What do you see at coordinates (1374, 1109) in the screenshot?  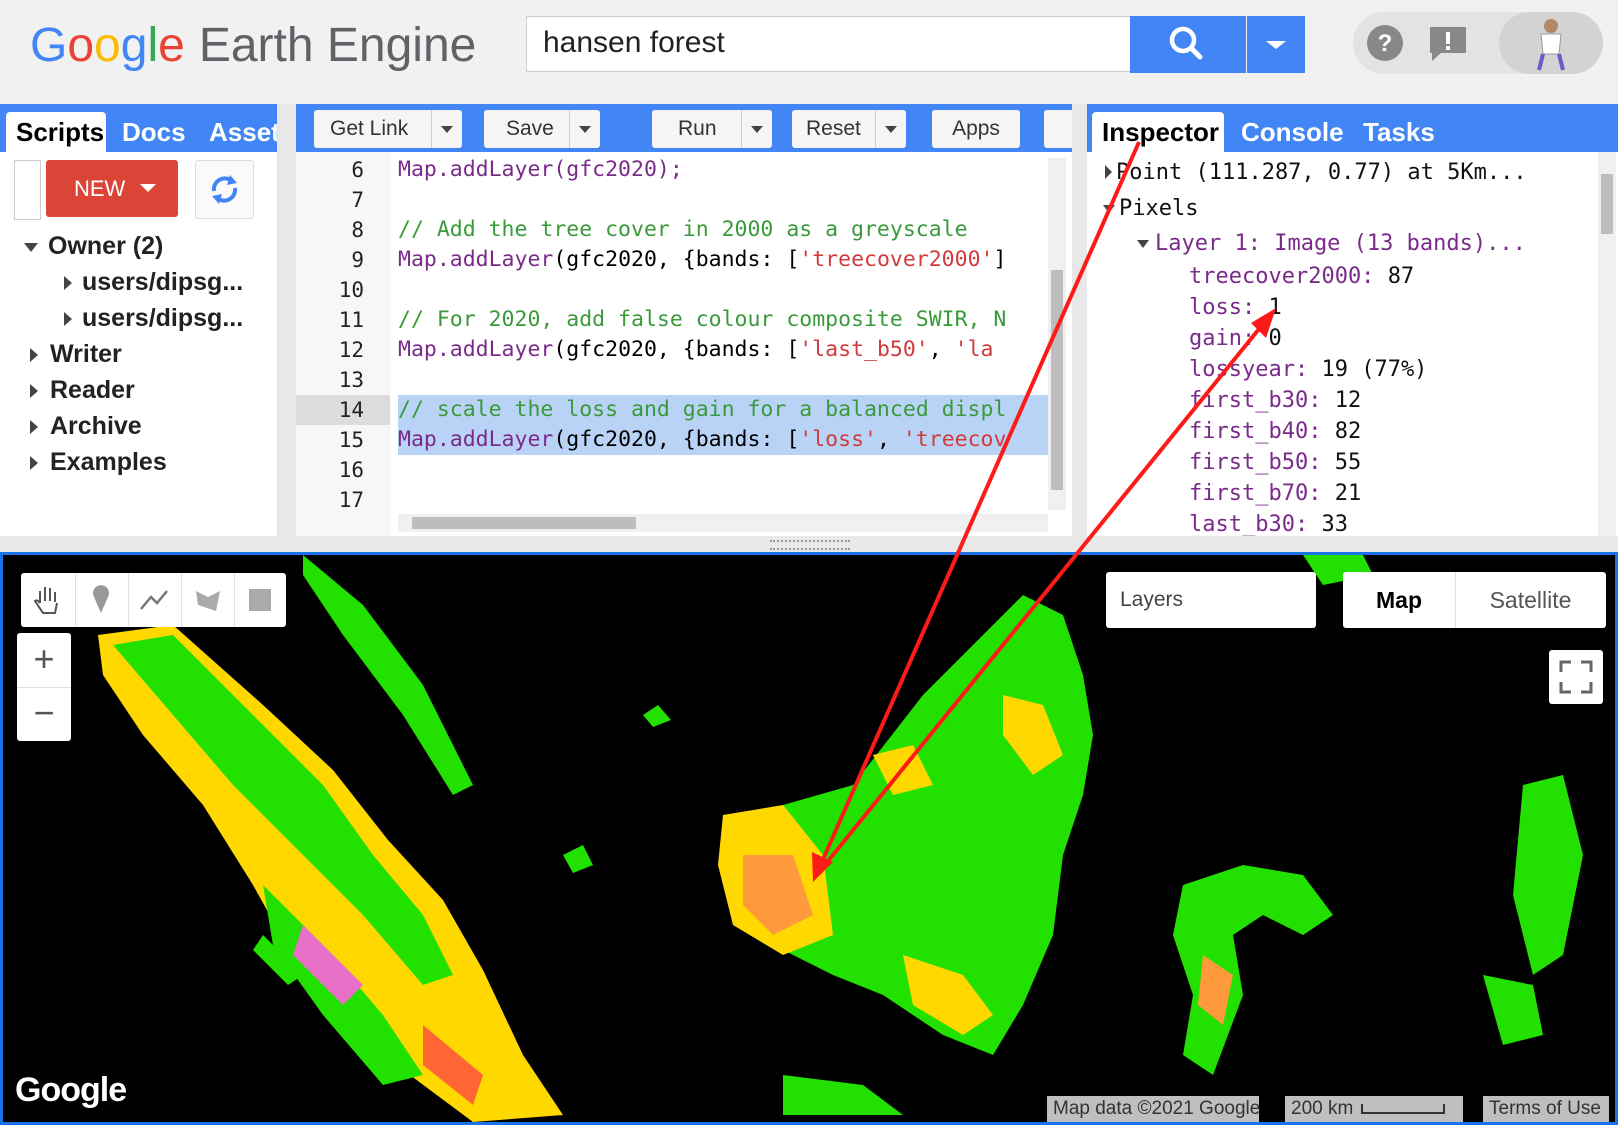 I see `scale-bar: 200 km` at bounding box center [1374, 1109].